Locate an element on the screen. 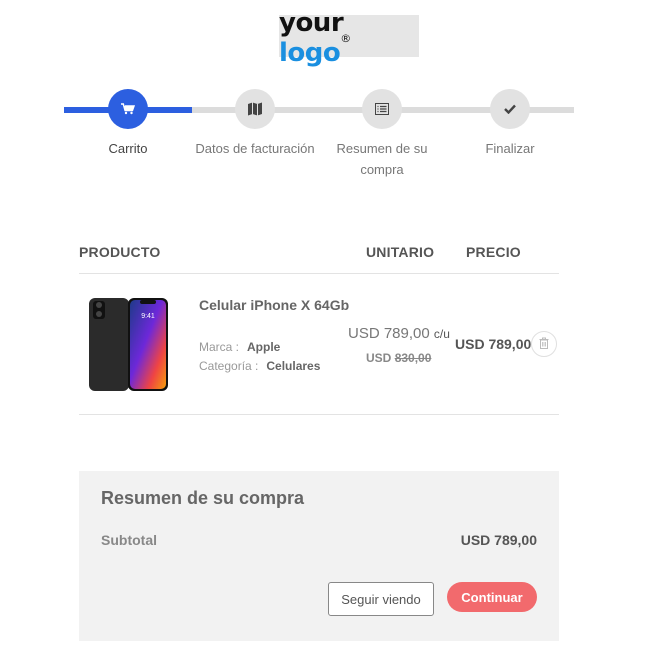 This screenshot has height=654, width=658. step-label: Resumen de su compra is located at coordinates (382, 159).